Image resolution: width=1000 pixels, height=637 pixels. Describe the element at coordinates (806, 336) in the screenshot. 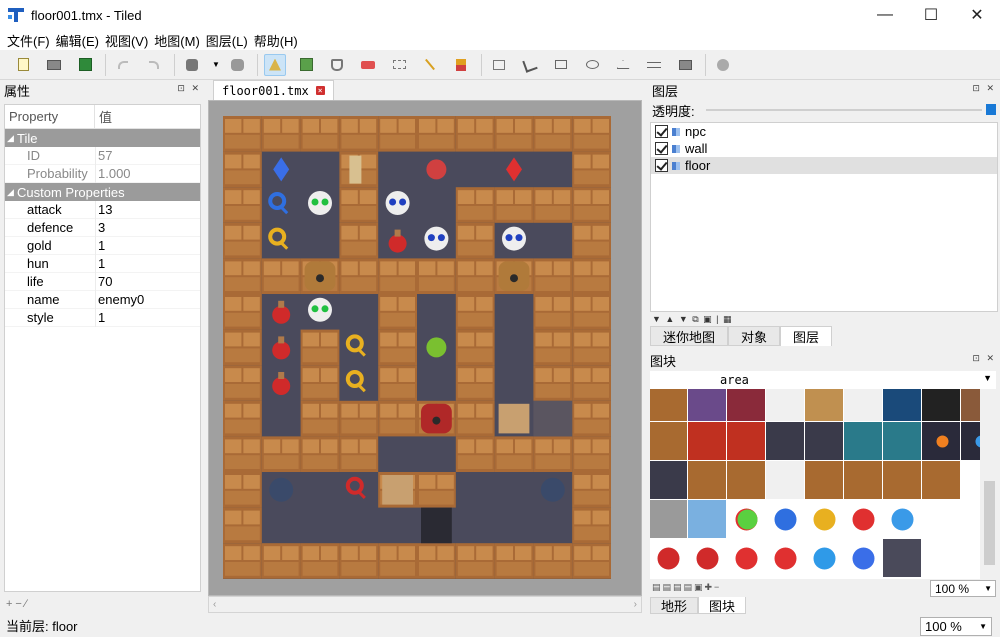

I see `tab-layers: 图层` at that location.